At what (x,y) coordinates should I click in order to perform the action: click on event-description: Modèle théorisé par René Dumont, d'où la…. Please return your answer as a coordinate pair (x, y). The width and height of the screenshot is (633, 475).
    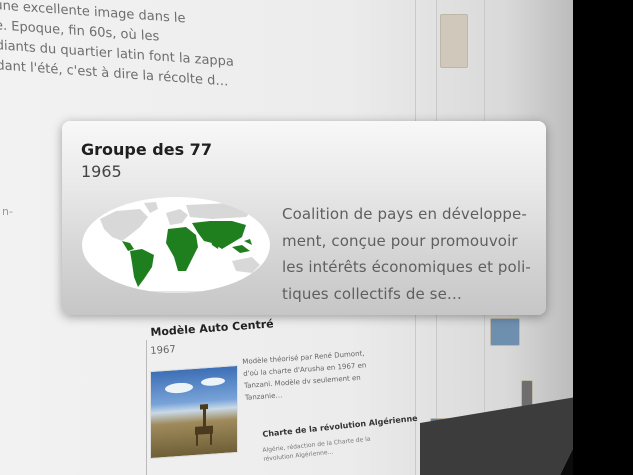
    Looking at the image, I should click on (304, 375).